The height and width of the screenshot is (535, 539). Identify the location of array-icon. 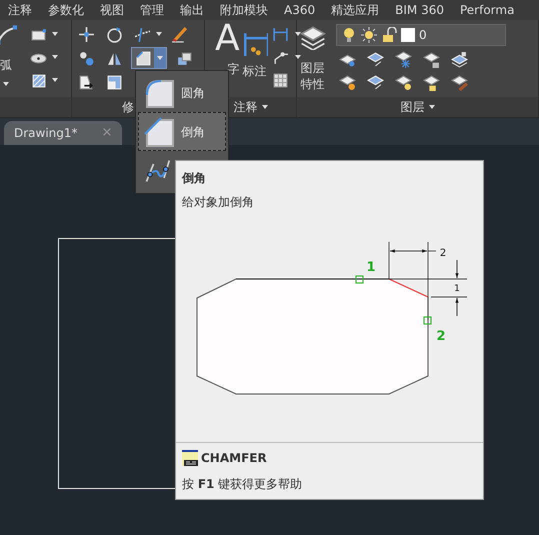
(184, 58).